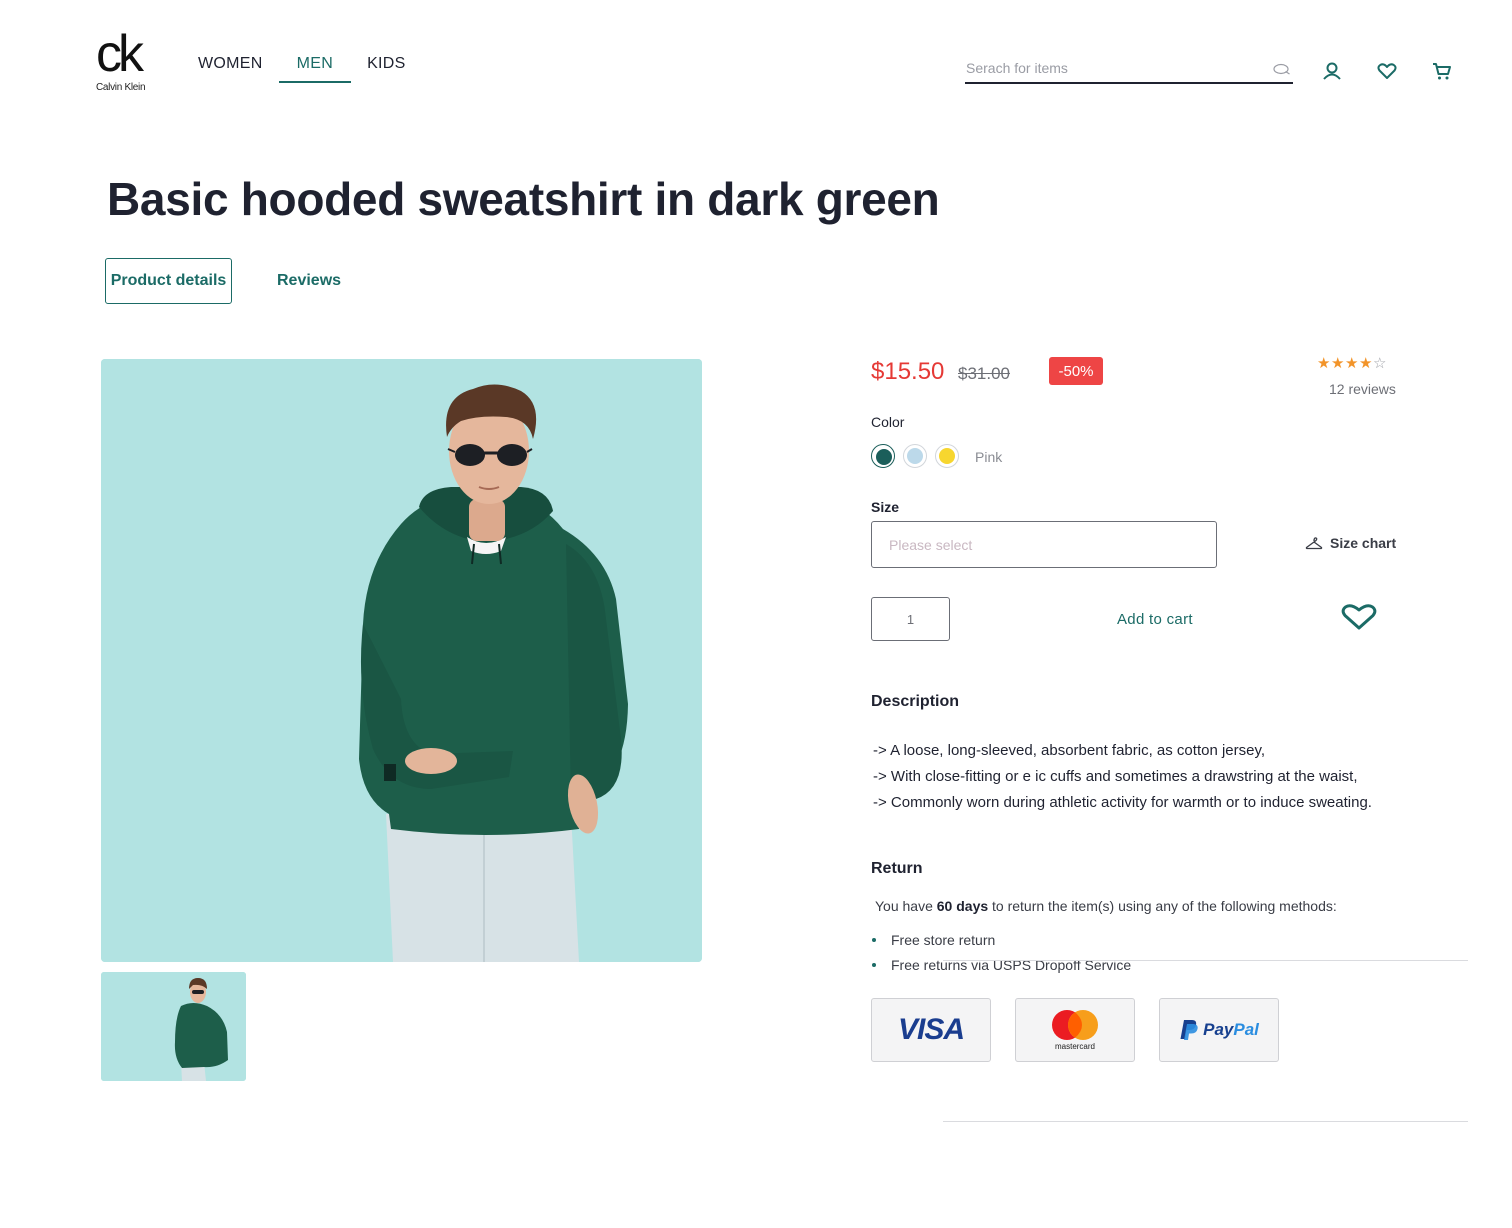 The width and height of the screenshot is (1512, 1228). Describe the element at coordinates (1359, 617) in the screenshot. I see `wishlist-heart-icon` at that location.